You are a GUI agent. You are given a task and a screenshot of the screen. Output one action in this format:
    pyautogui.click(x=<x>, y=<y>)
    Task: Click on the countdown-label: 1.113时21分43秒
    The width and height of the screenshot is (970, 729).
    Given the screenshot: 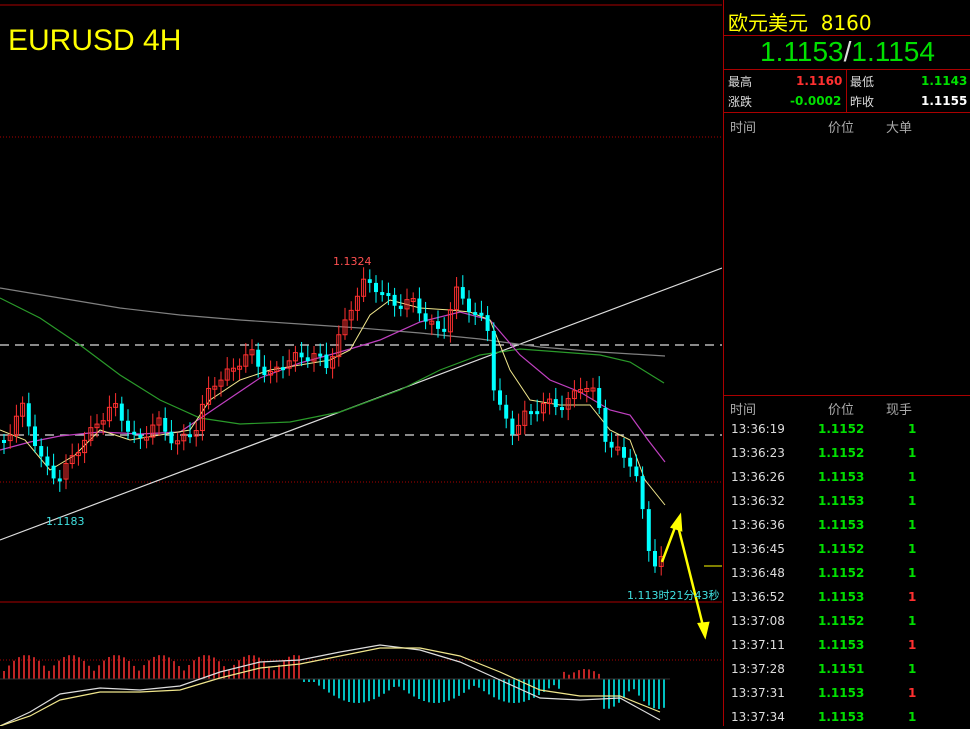 What is the action you would take?
    pyautogui.click(x=673, y=595)
    